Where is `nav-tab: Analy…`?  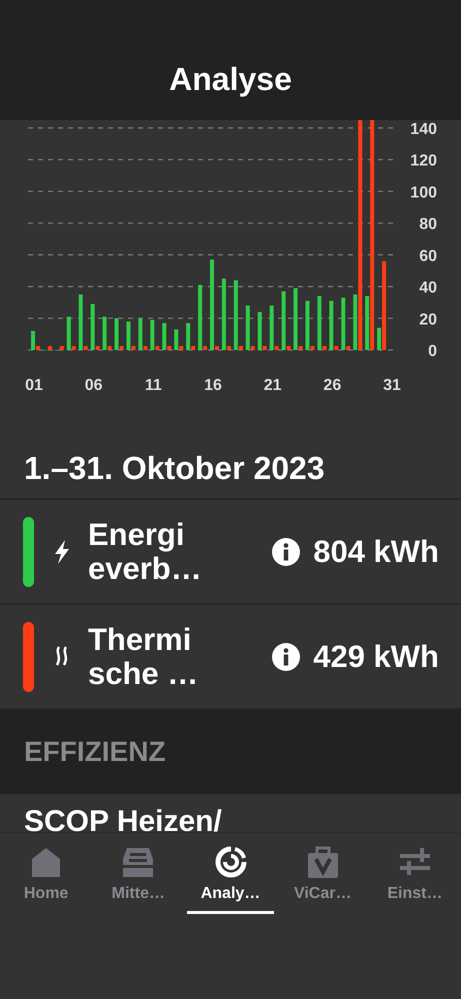 nav-tab: Analy… is located at coordinates (230, 878).